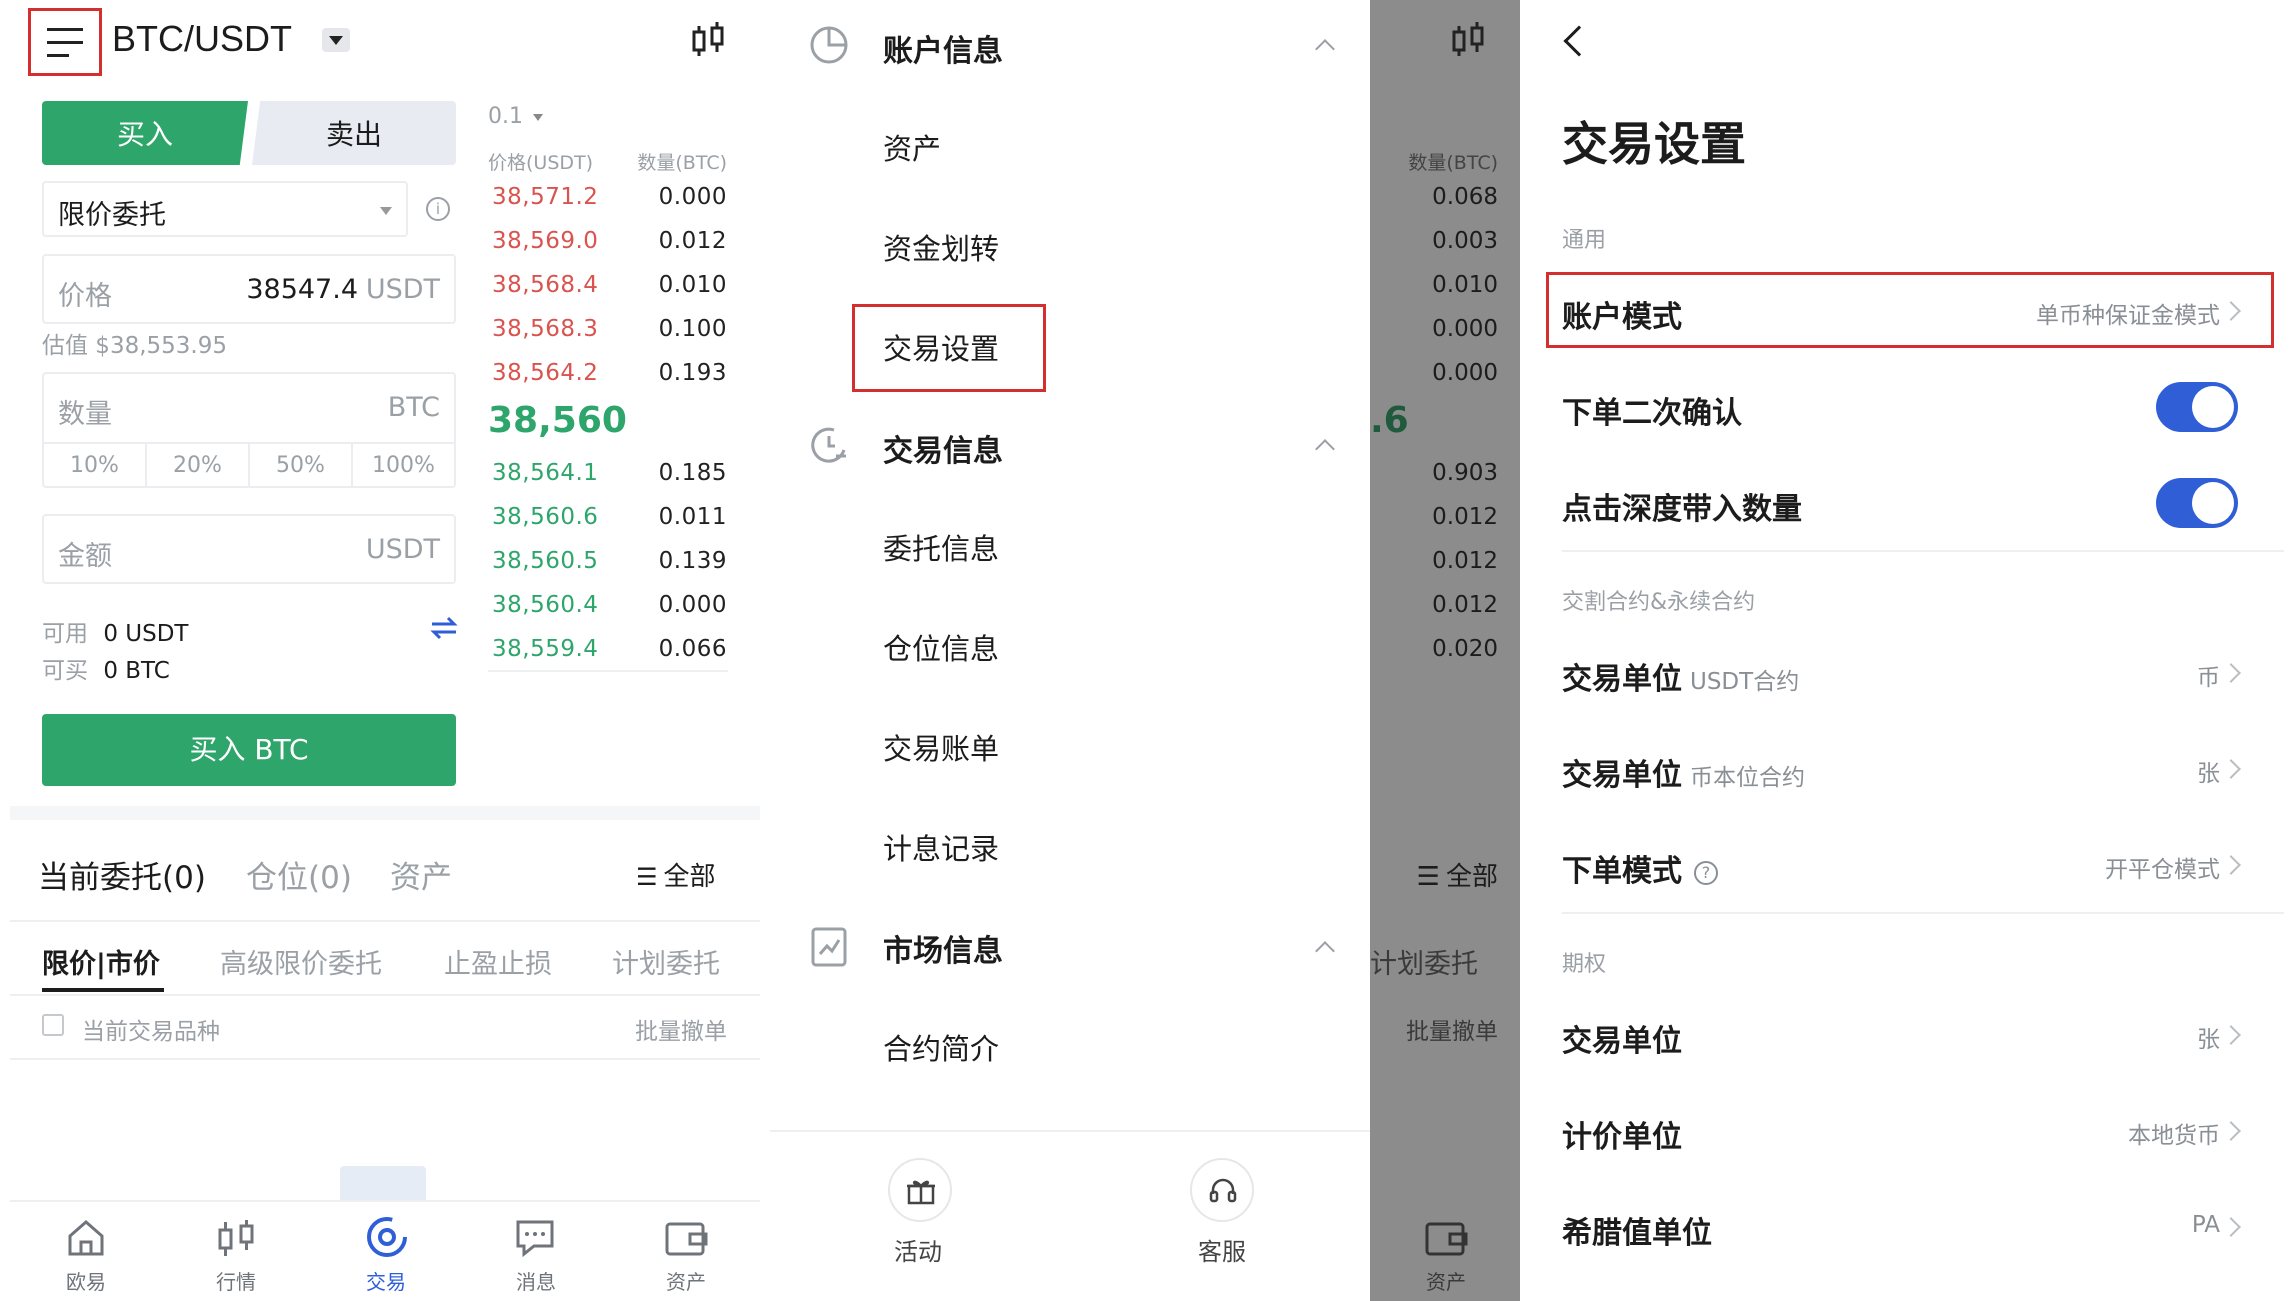 The width and height of the screenshot is (2290, 1301). Describe the element at coordinates (667, 605) in the screenshot. I see `bid-qty: 0.000` at that location.